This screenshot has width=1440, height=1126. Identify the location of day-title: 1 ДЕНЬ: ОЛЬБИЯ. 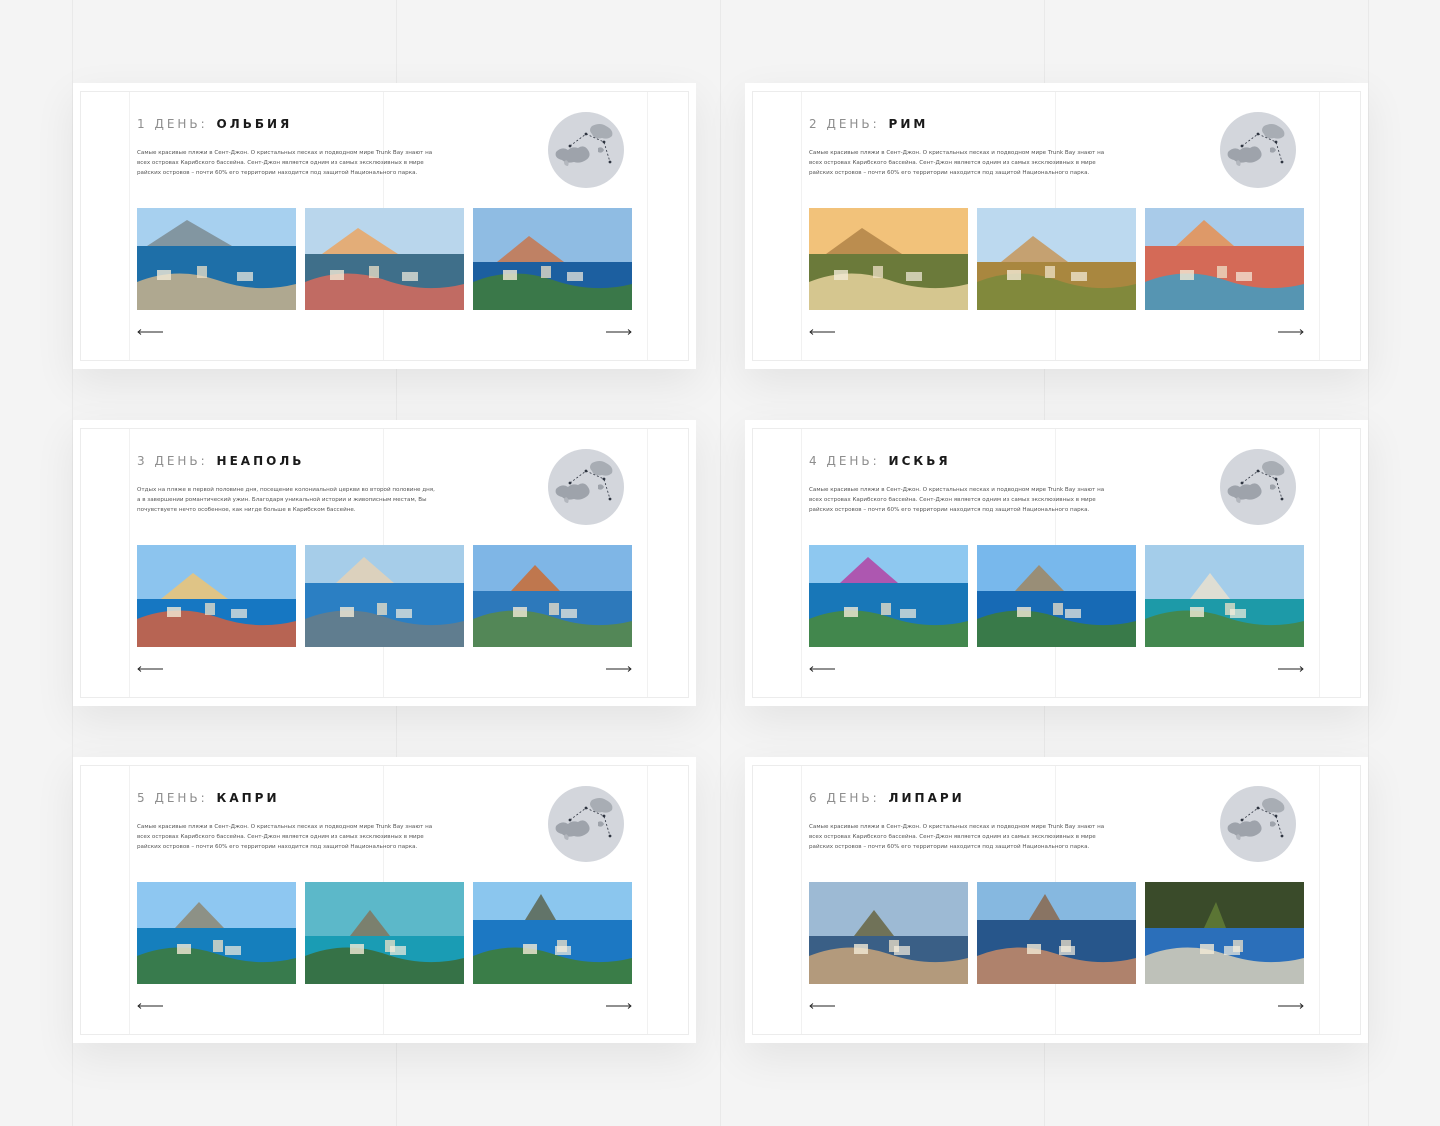
(214, 124).